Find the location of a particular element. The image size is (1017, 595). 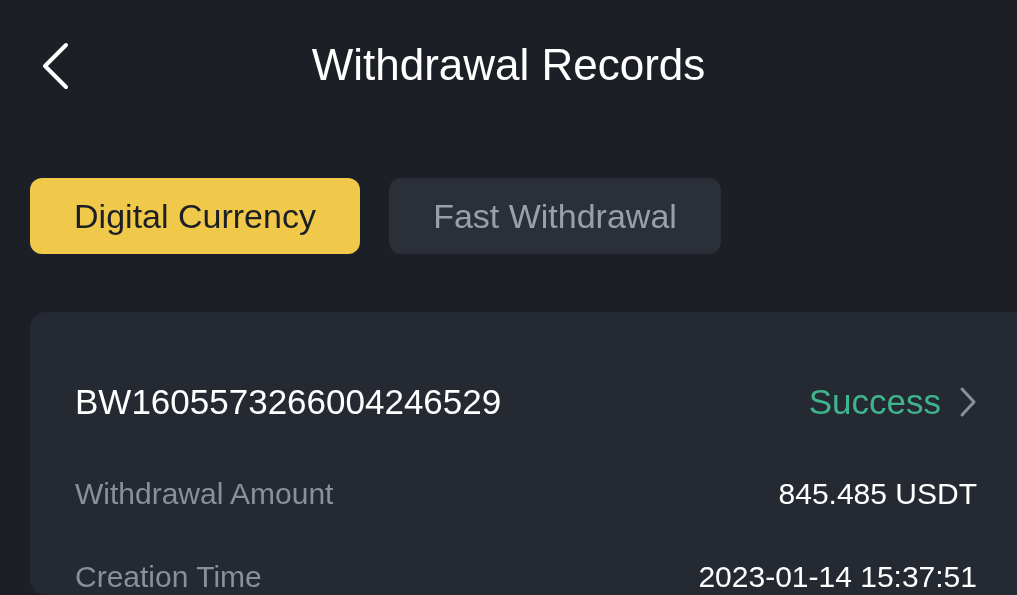

field-value: 2023-01-14 15:37:51 is located at coordinates (837, 576).